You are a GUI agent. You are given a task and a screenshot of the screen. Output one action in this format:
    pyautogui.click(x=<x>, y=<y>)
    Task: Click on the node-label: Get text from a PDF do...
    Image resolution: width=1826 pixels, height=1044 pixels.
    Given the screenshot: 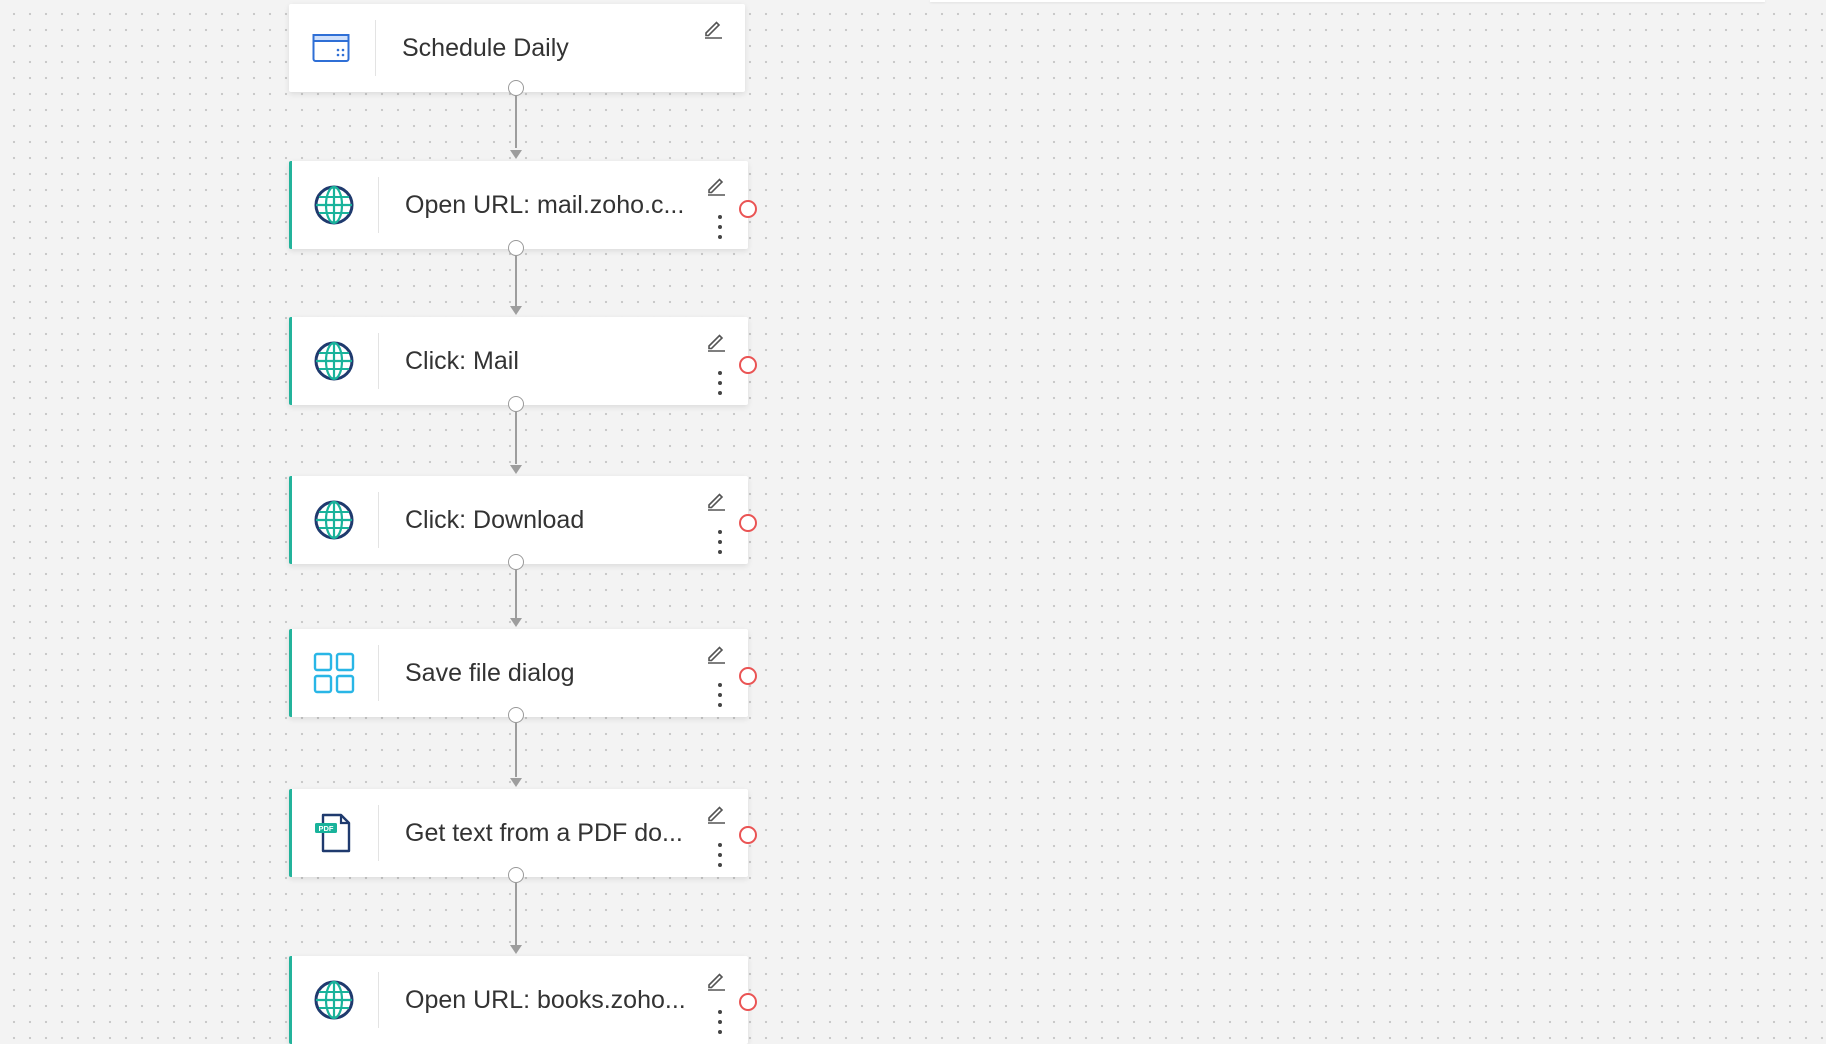 What is the action you would take?
    pyautogui.click(x=544, y=833)
    